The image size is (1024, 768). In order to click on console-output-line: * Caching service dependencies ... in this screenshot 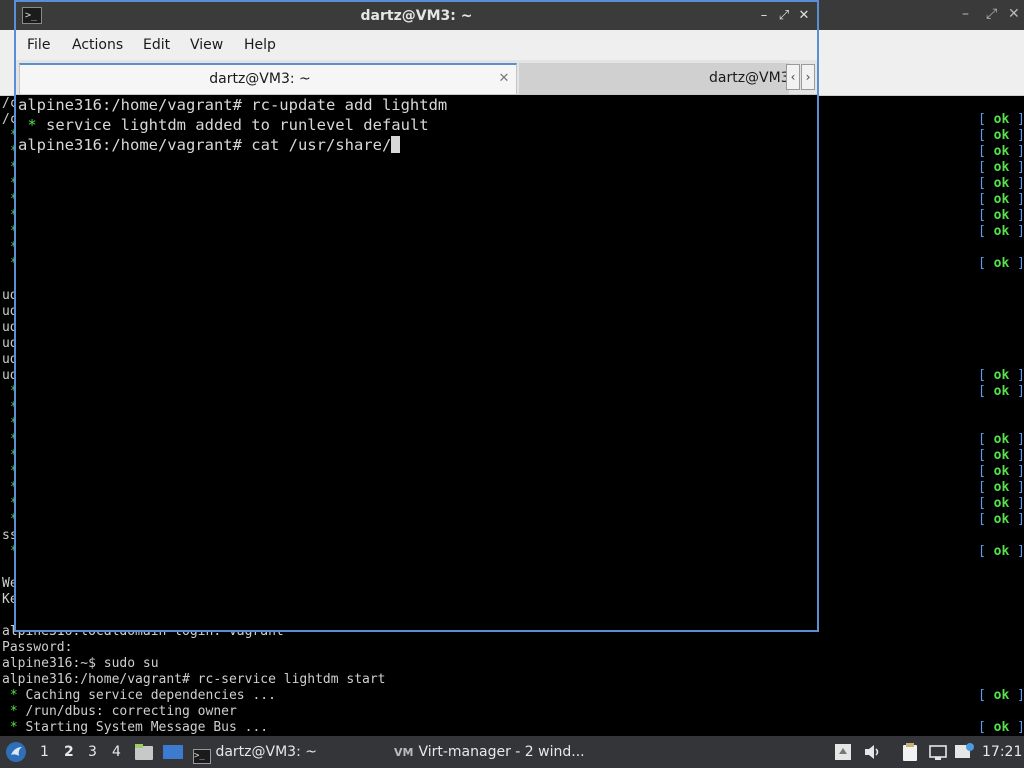, I will do `click(139, 695)`.